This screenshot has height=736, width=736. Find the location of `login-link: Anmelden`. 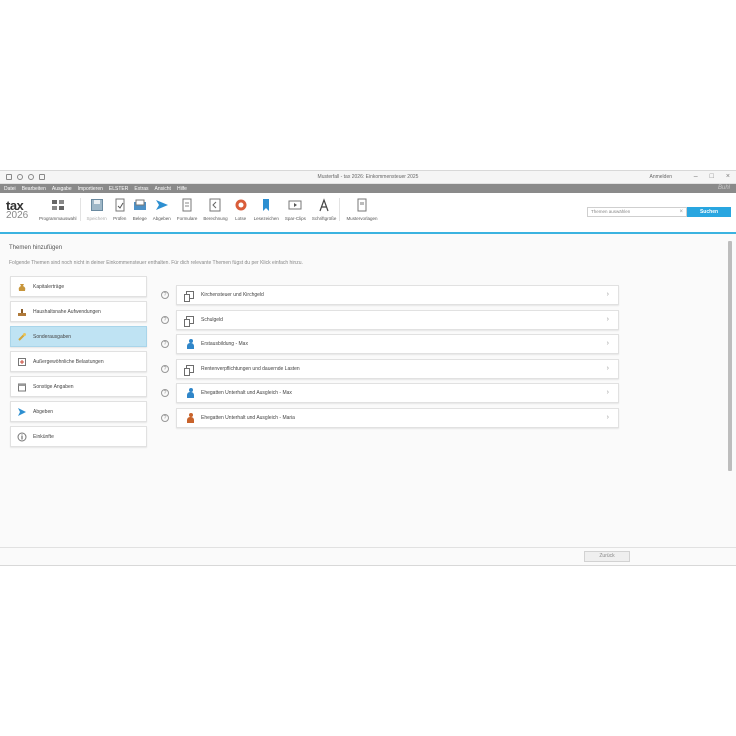

login-link: Anmelden is located at coordinates (660, 177).